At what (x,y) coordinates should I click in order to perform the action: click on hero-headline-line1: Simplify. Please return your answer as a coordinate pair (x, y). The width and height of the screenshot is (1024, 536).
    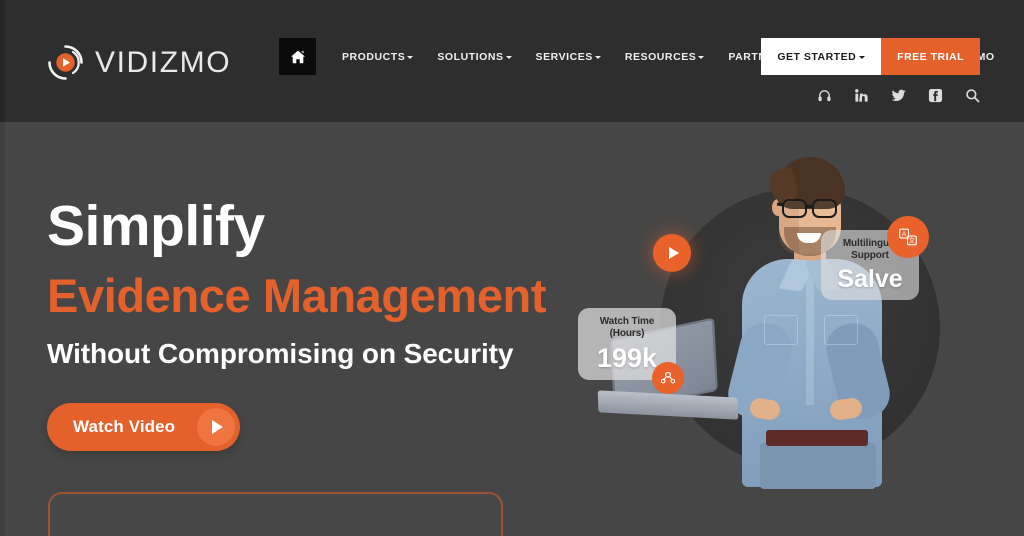
    Looking at the image, I should click on (156, 226).